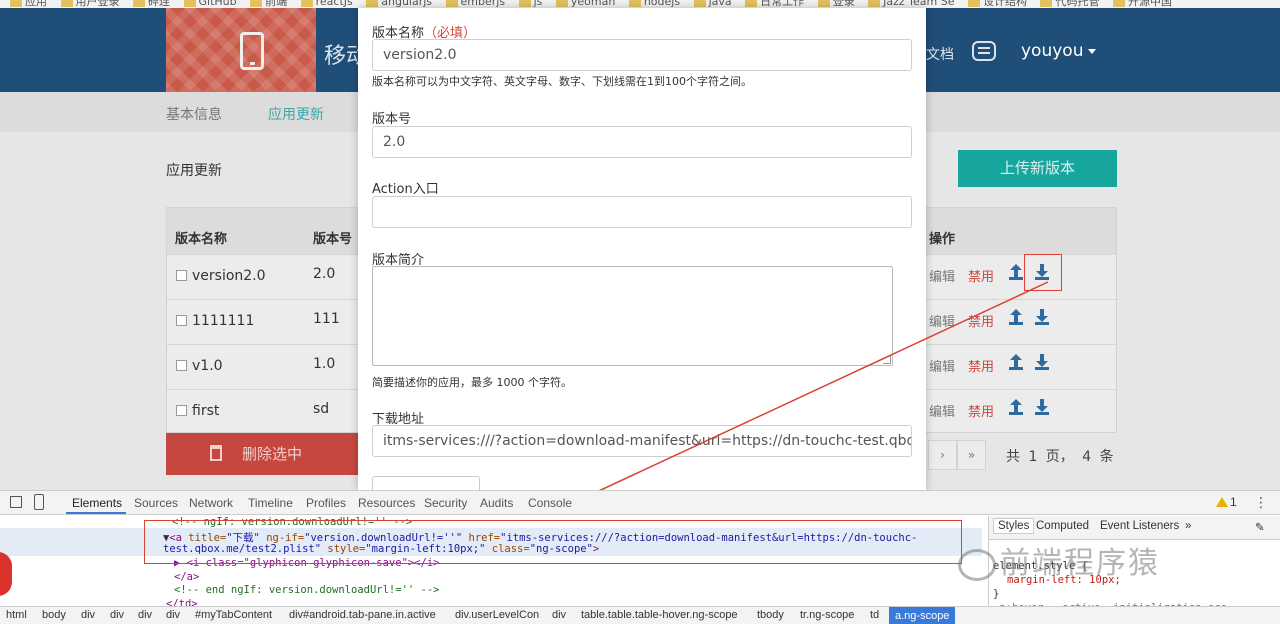  What do you see at coordinates (887, 360) in the screenshot?
I see `resize-grip-icon` at bounding box center [887, 360].